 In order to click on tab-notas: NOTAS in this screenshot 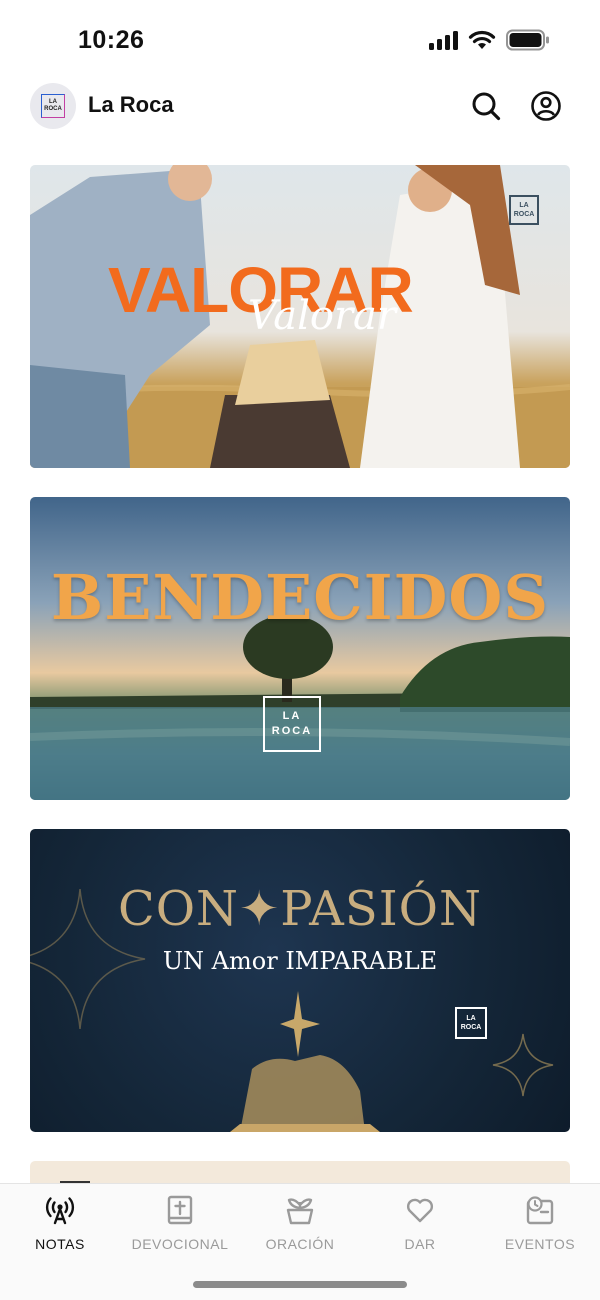, I will do `click(60, 1225)`.